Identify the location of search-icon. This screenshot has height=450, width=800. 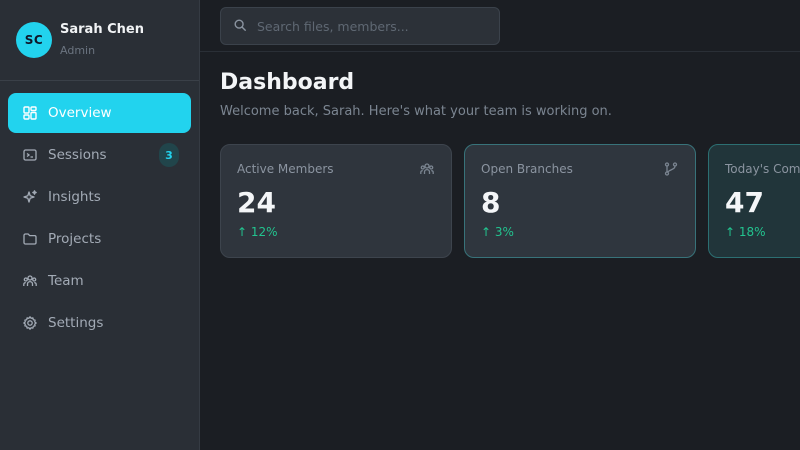
(240, 26).